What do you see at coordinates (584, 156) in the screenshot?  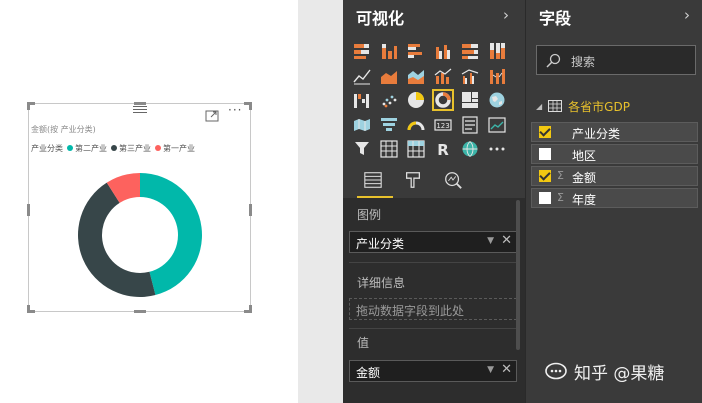 I see `field-name: 地区` at bounding box center [584, 156].